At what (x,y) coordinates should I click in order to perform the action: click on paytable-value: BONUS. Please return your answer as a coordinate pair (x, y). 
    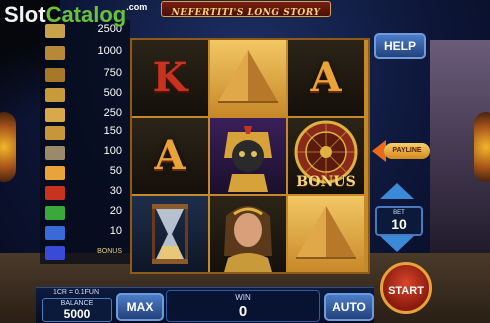
    Looking at the image, I should click on (109, 251).